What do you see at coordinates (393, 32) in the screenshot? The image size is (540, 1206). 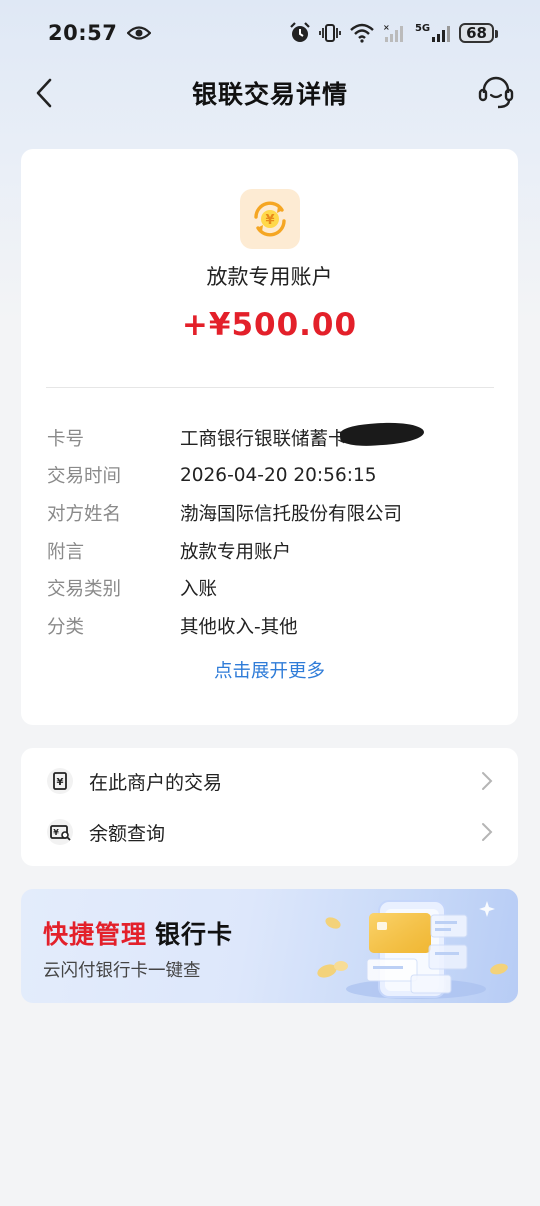 I see `signal-icon: ×` at bounding box center [393, 32].